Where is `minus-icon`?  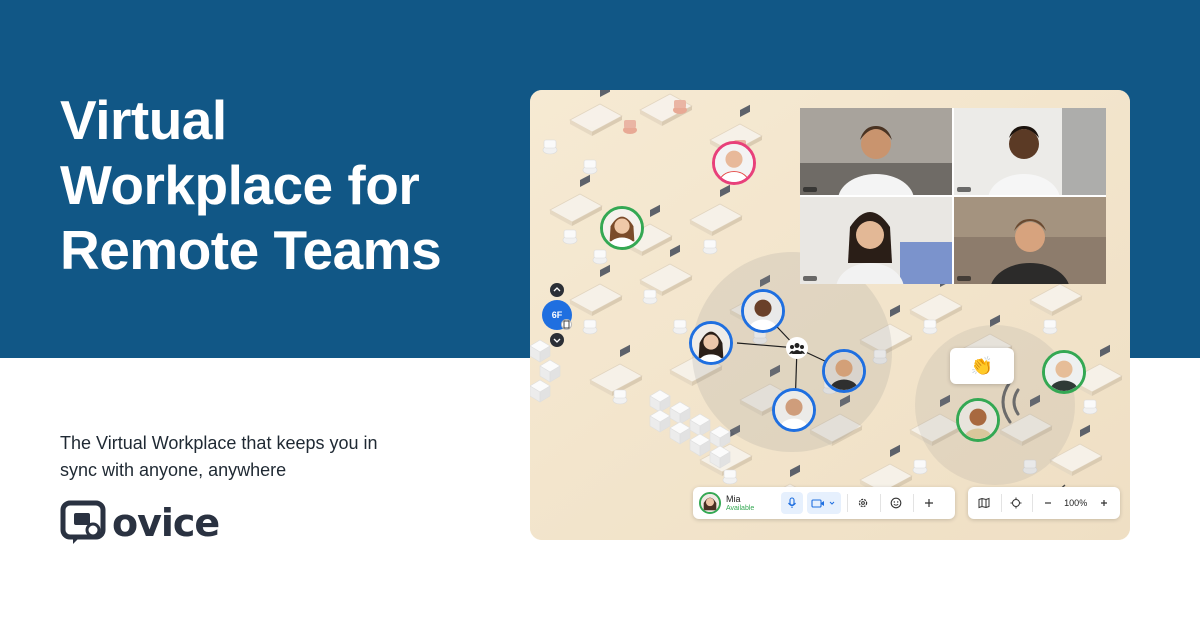 minus-icon is located at coordinates (1047, 503).